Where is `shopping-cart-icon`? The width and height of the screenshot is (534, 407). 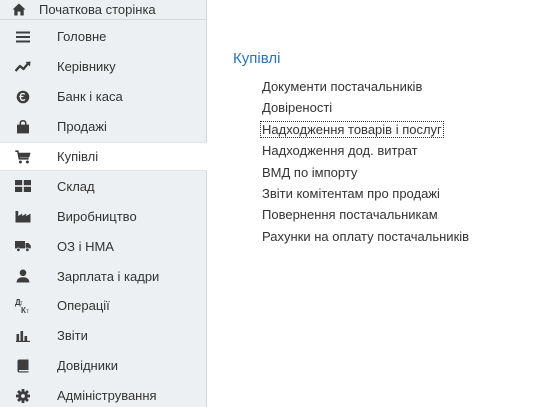 shopping-cart-icon is located at coordinates (23, 157).